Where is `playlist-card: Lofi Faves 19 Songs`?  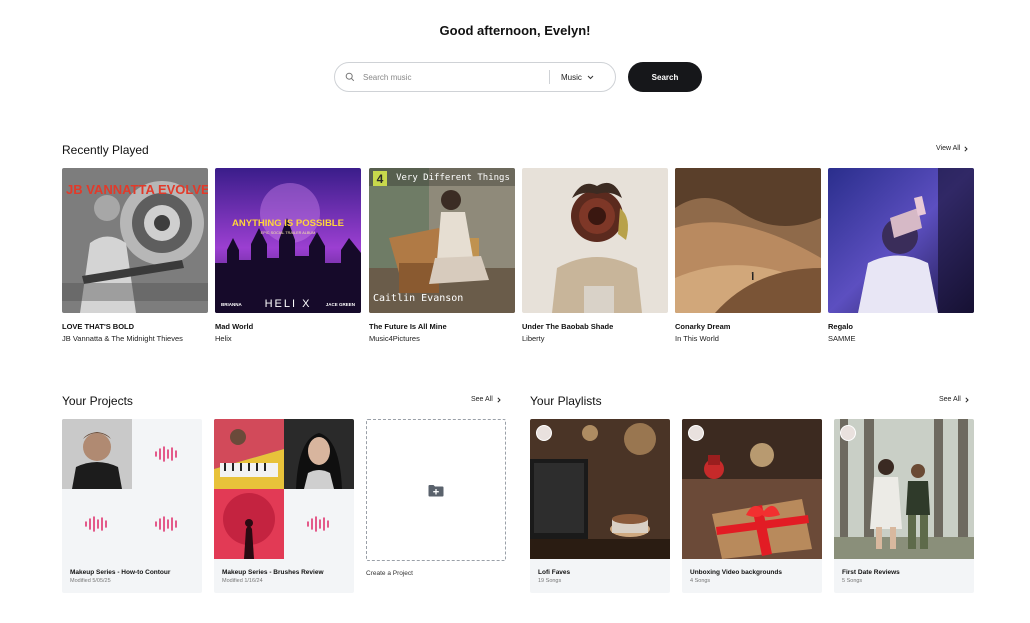 playlist-card: Lofi Faves 19 Songs is located at coordinates (600, 506).